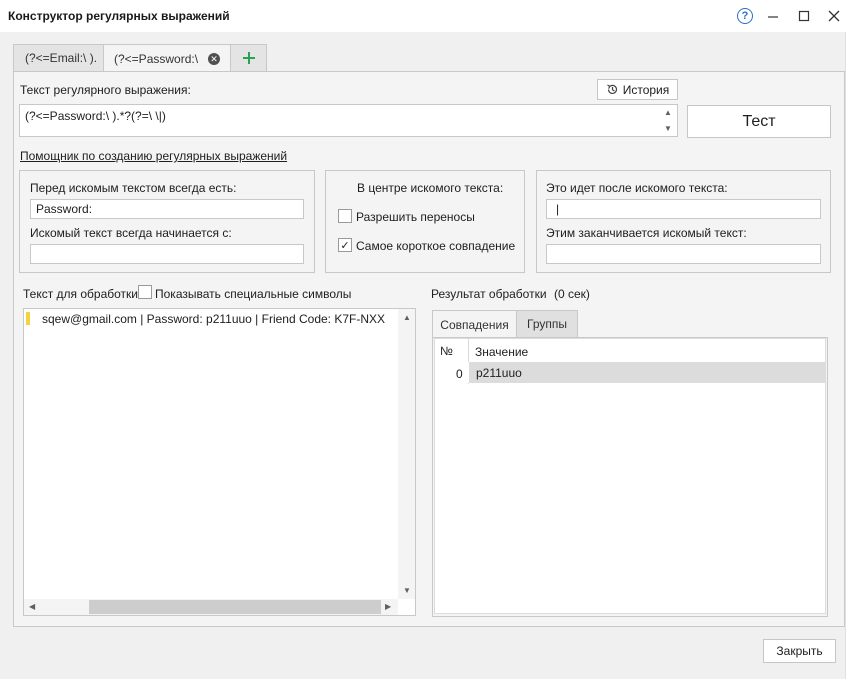  I want to click on shortest-match-label: Самое короткое совпадение, so click(436, 246).